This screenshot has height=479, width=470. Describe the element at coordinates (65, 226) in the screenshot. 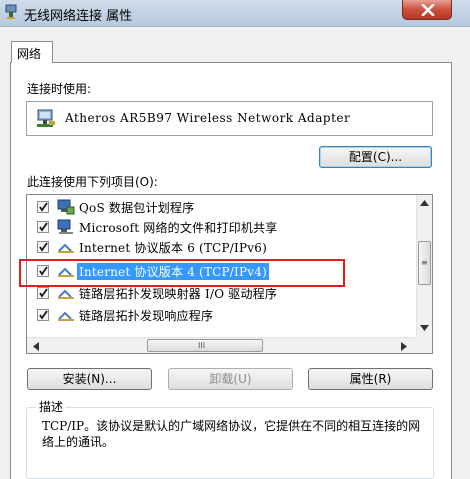

I see `network-share-icon` at that location.